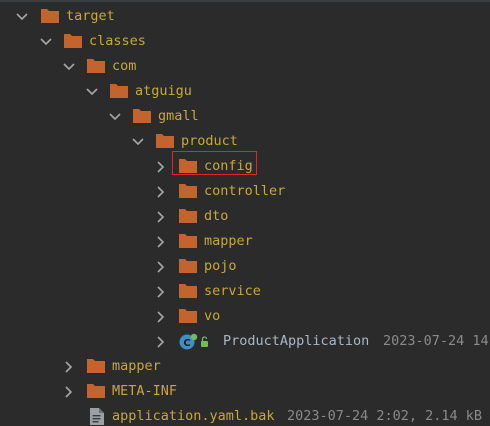 This screenshot has width=490, height=426. I want to click on tree-node-label: vo, so click(212, 316).